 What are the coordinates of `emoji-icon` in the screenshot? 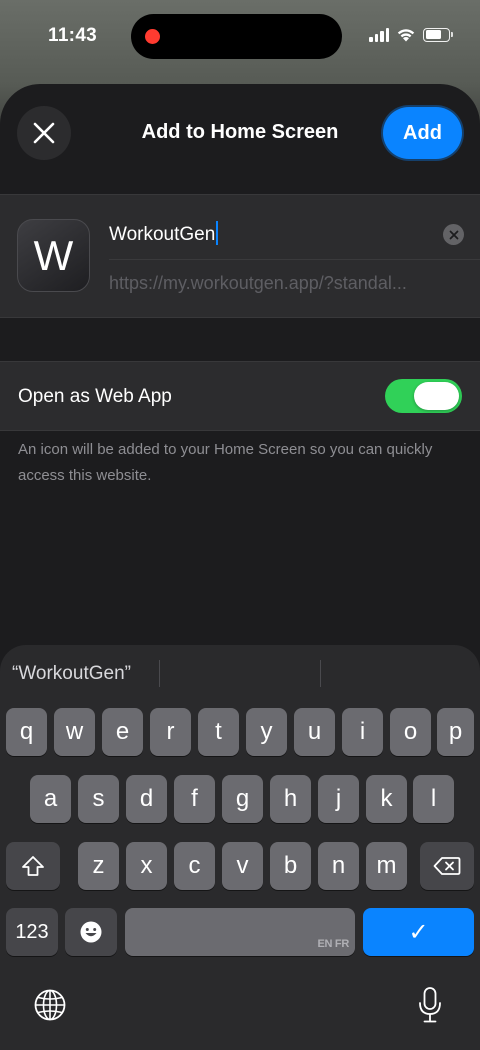 It's located at (91, 932).